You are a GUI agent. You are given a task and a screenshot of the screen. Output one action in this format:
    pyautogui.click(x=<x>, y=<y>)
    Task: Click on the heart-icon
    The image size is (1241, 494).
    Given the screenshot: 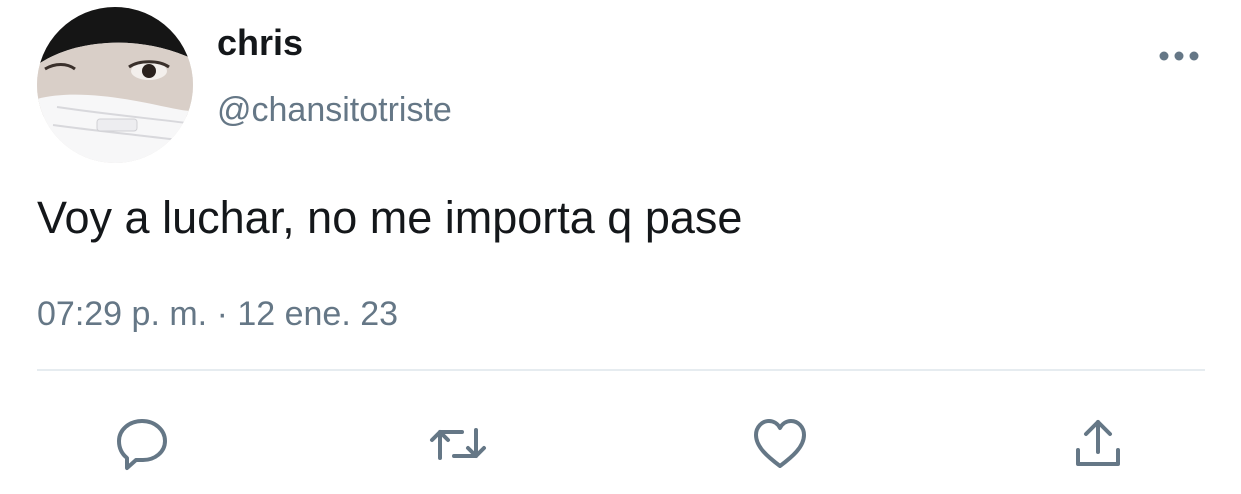 What is the action you would take?
    pyautogui.click(x=780, y=443)
    